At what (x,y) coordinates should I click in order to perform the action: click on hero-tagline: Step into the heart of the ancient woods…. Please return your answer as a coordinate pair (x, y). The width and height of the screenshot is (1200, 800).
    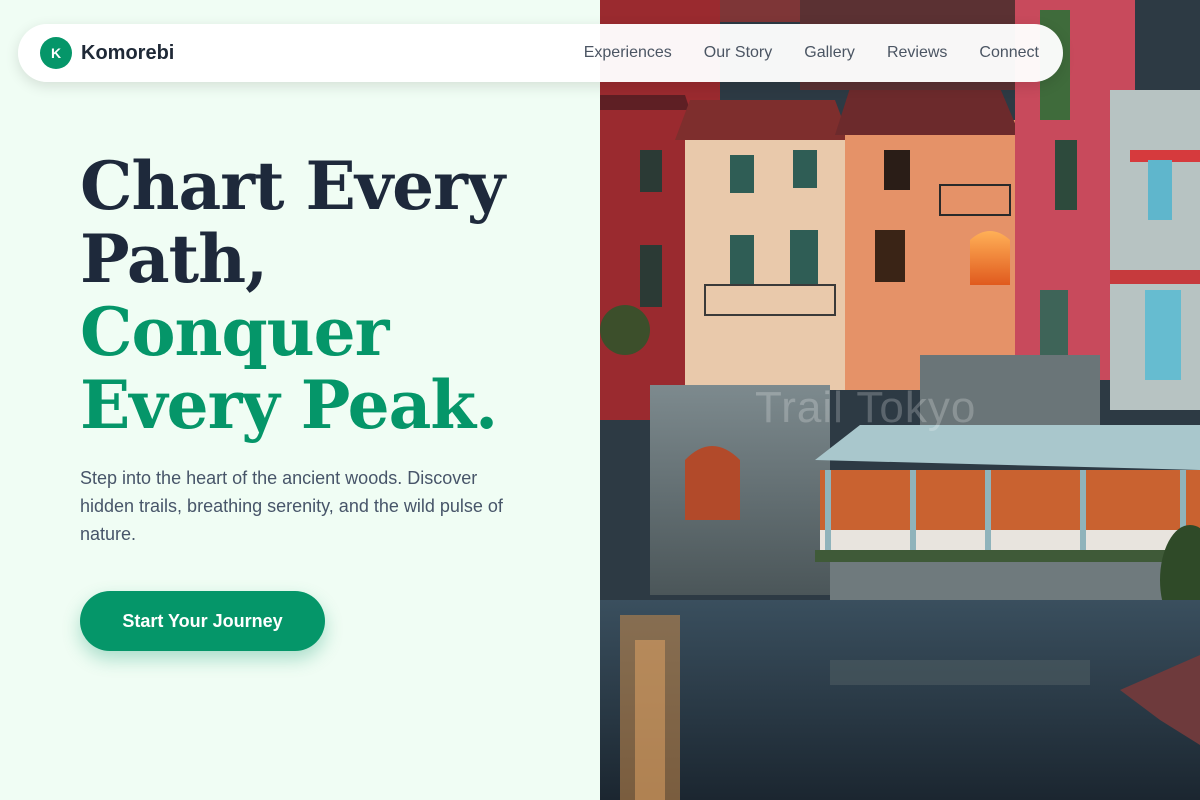
    Looking at the image, I should click on (291, 506).